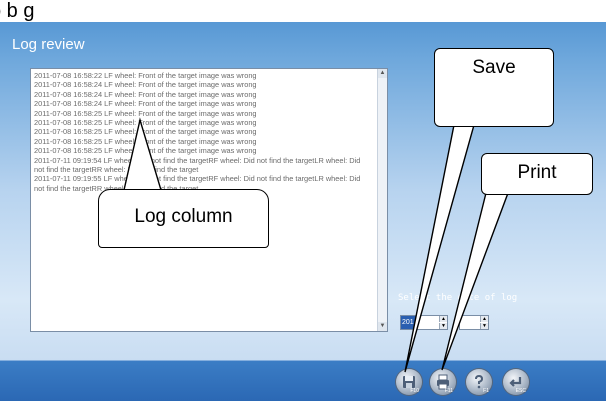 This screenshot has width=606, height=401. What do you see at coordinates (439, 248) in the screenshot?
I see `save-pointer` at bounding box center [439, 248].